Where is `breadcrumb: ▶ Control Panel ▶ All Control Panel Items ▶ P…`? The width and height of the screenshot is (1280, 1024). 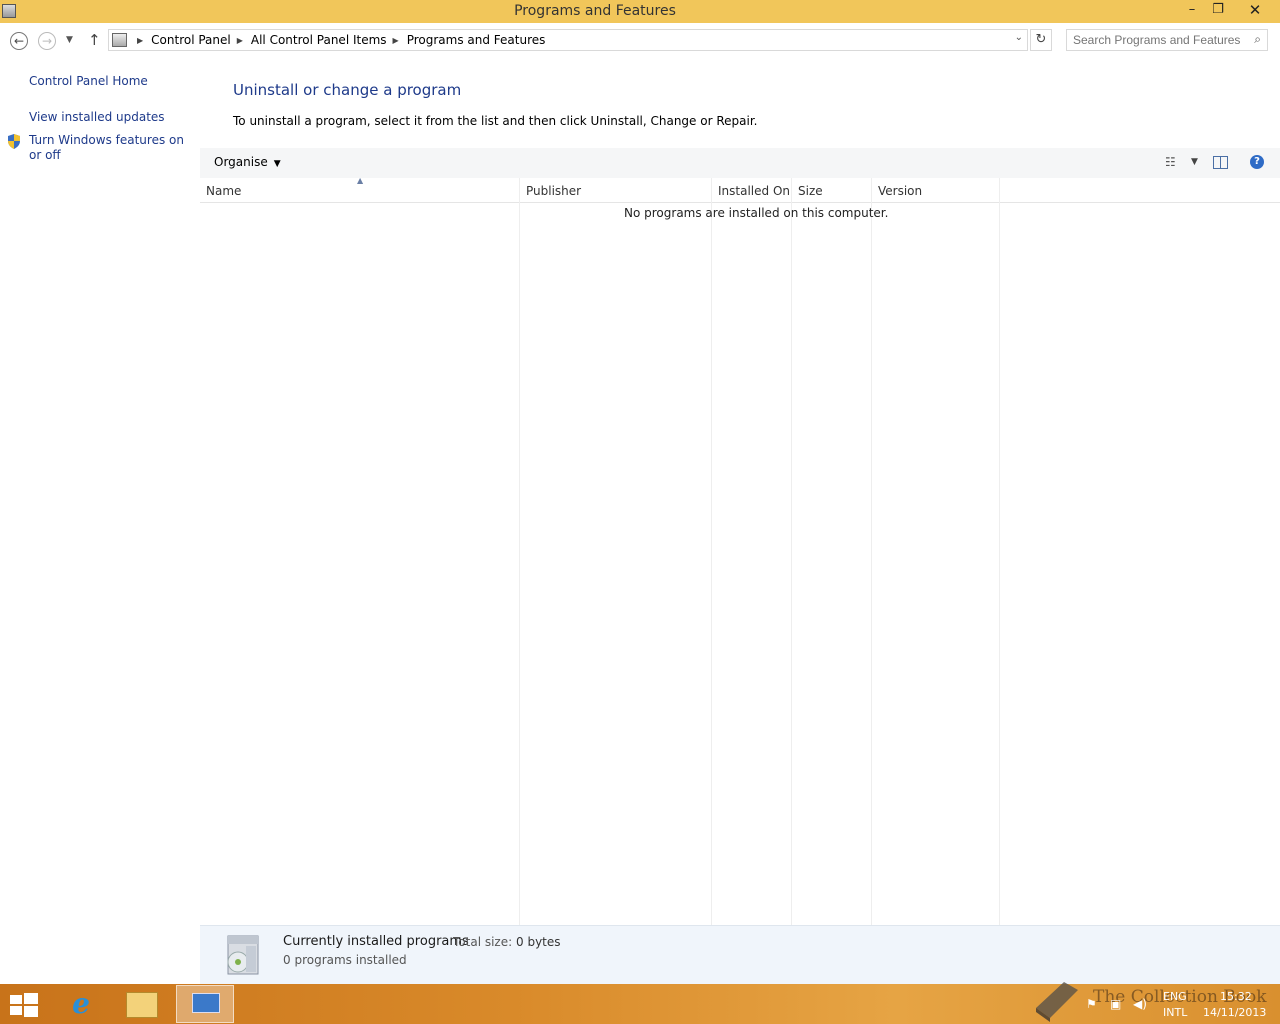 breadcrumb: ▶ Control Panel ▶ All Control Panel Items ▶ P… is located at coordinates (338, 40).